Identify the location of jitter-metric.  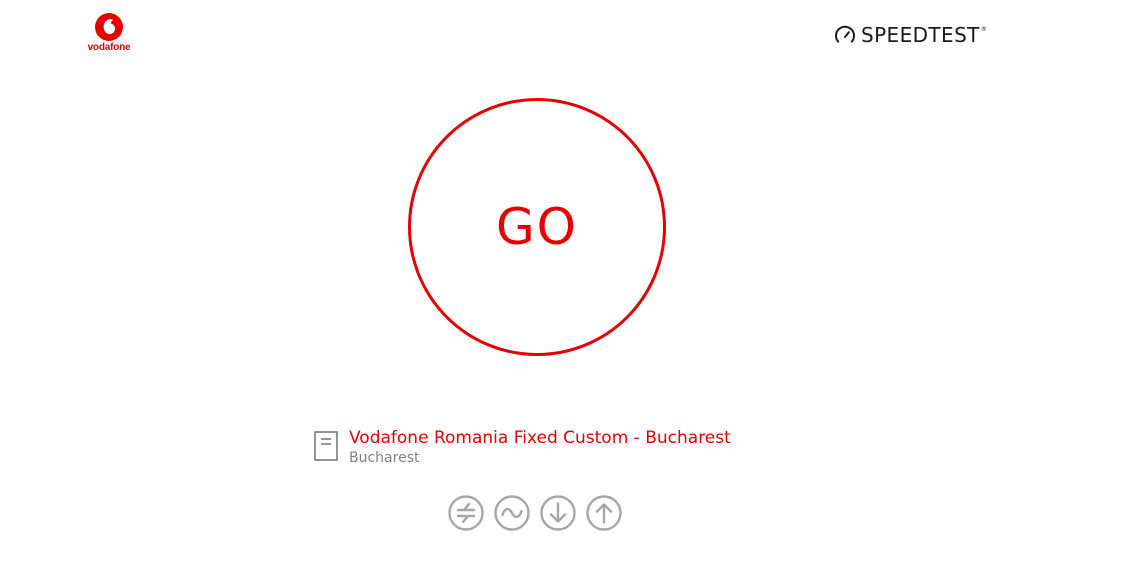
(512, 513).